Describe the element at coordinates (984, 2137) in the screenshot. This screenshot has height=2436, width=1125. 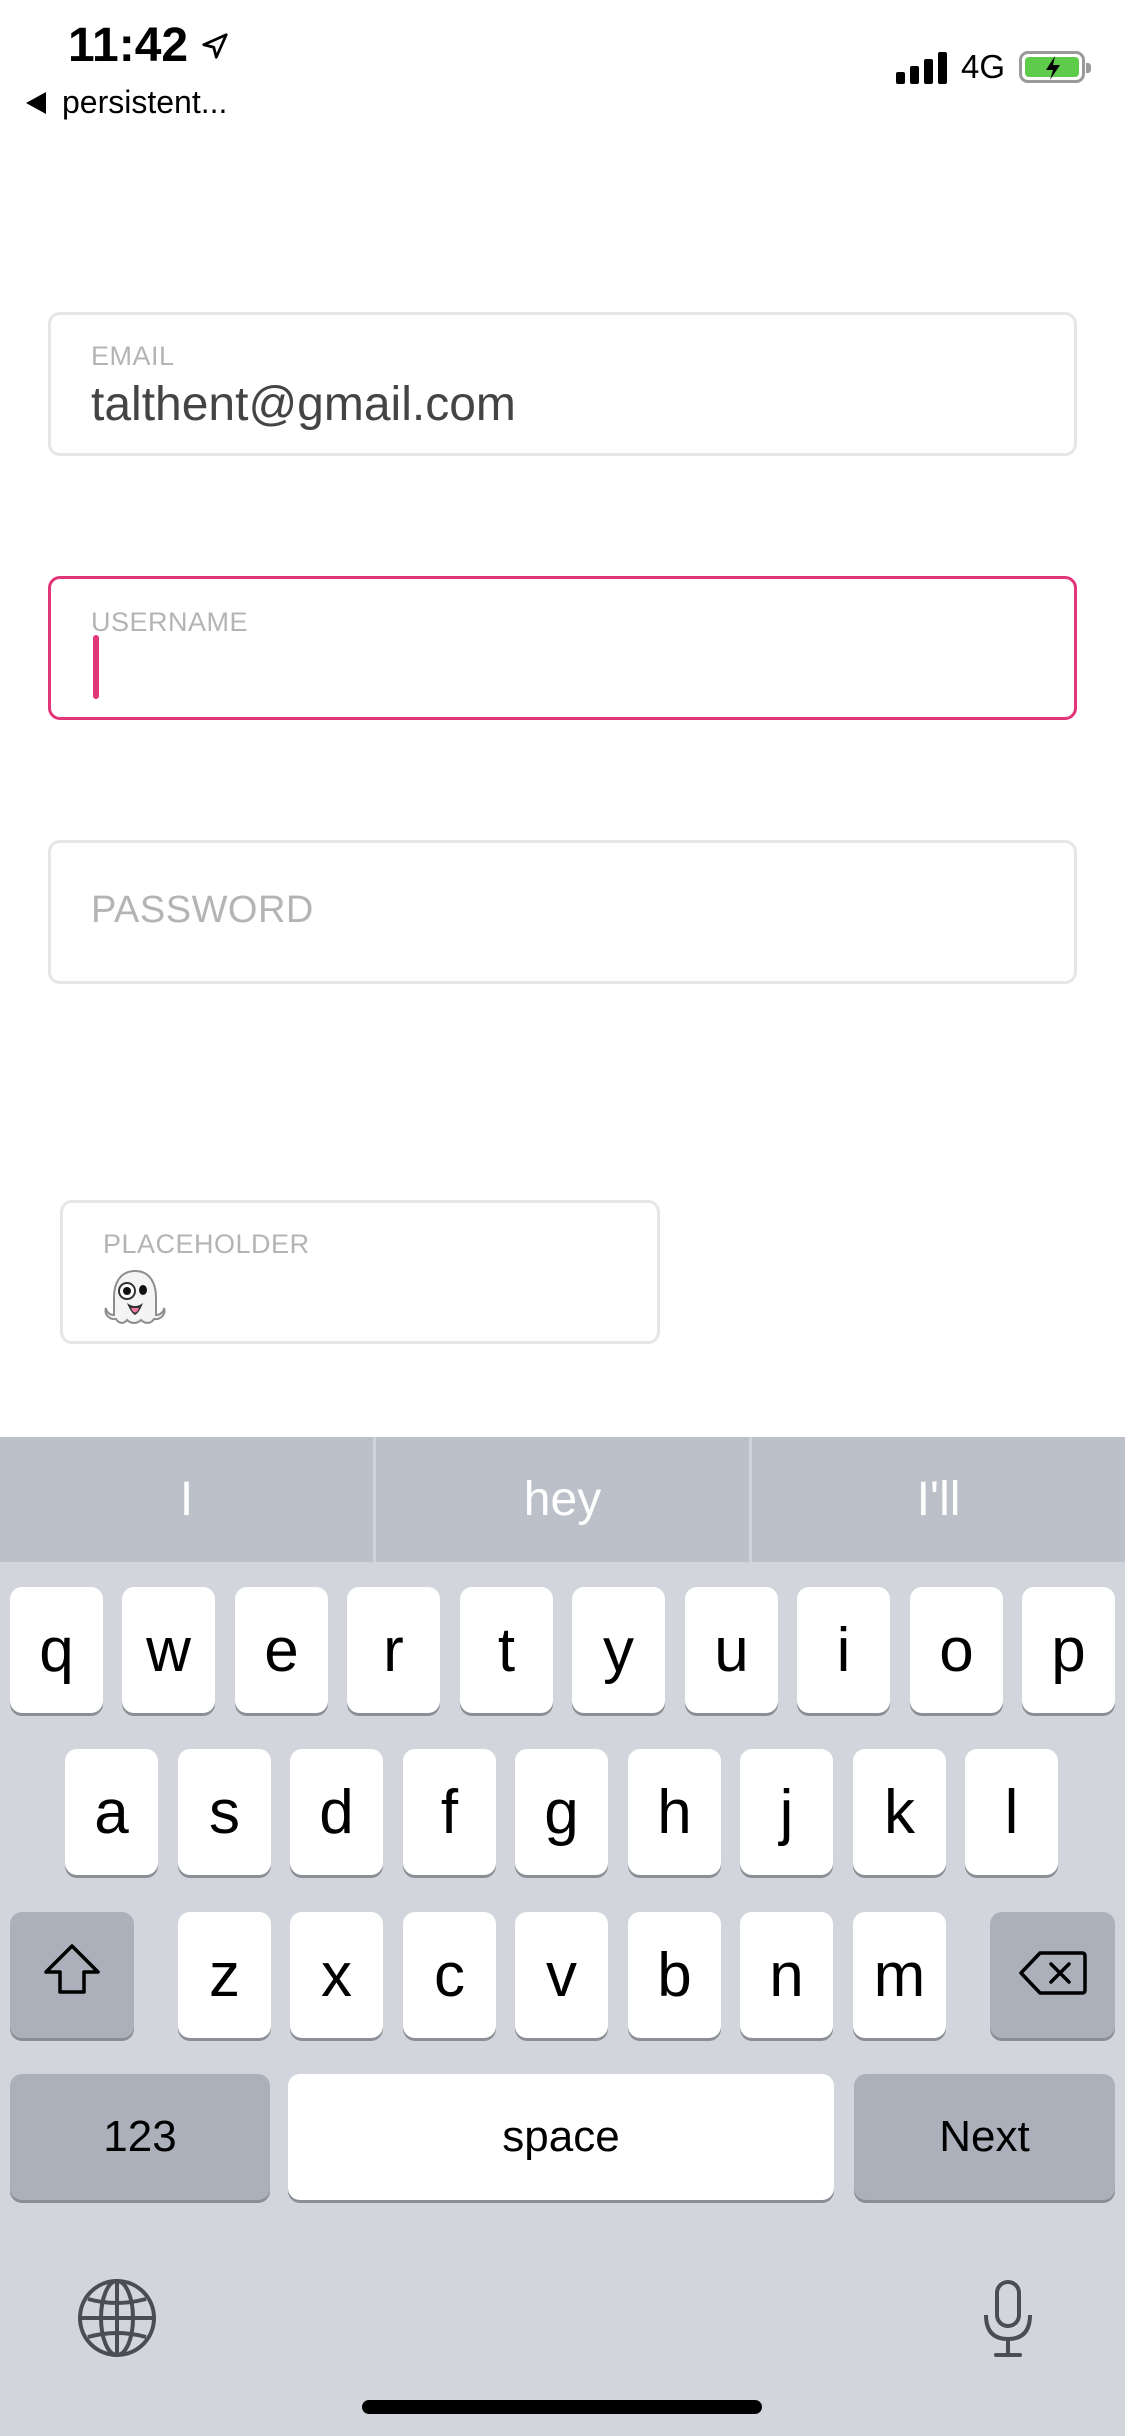
I see `next-key: Next` at that location.